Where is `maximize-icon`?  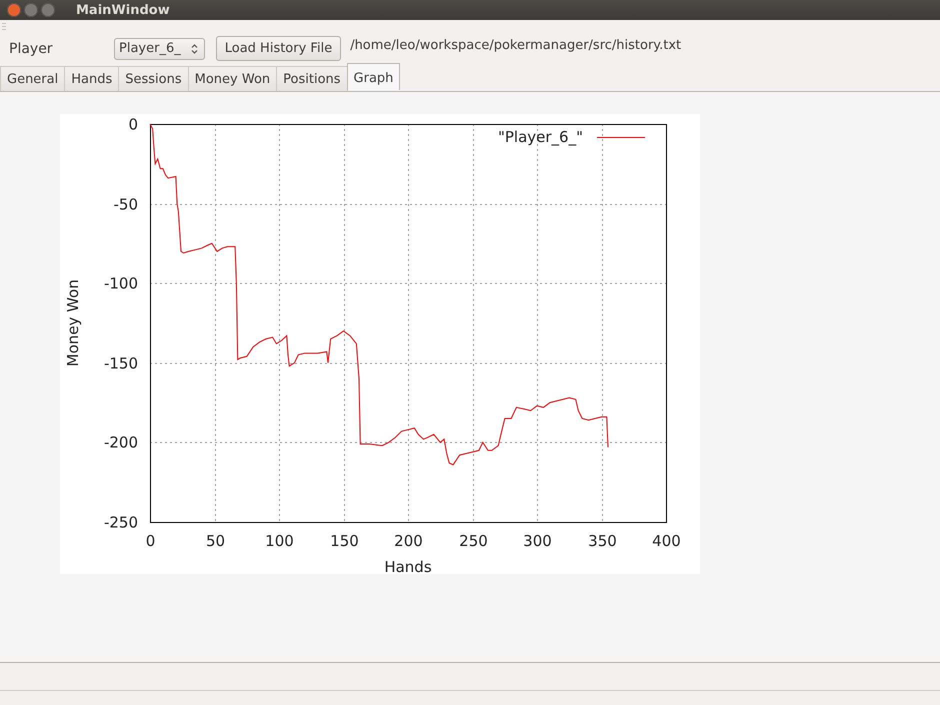
maximize-icon is located at coordinates (48, 10).